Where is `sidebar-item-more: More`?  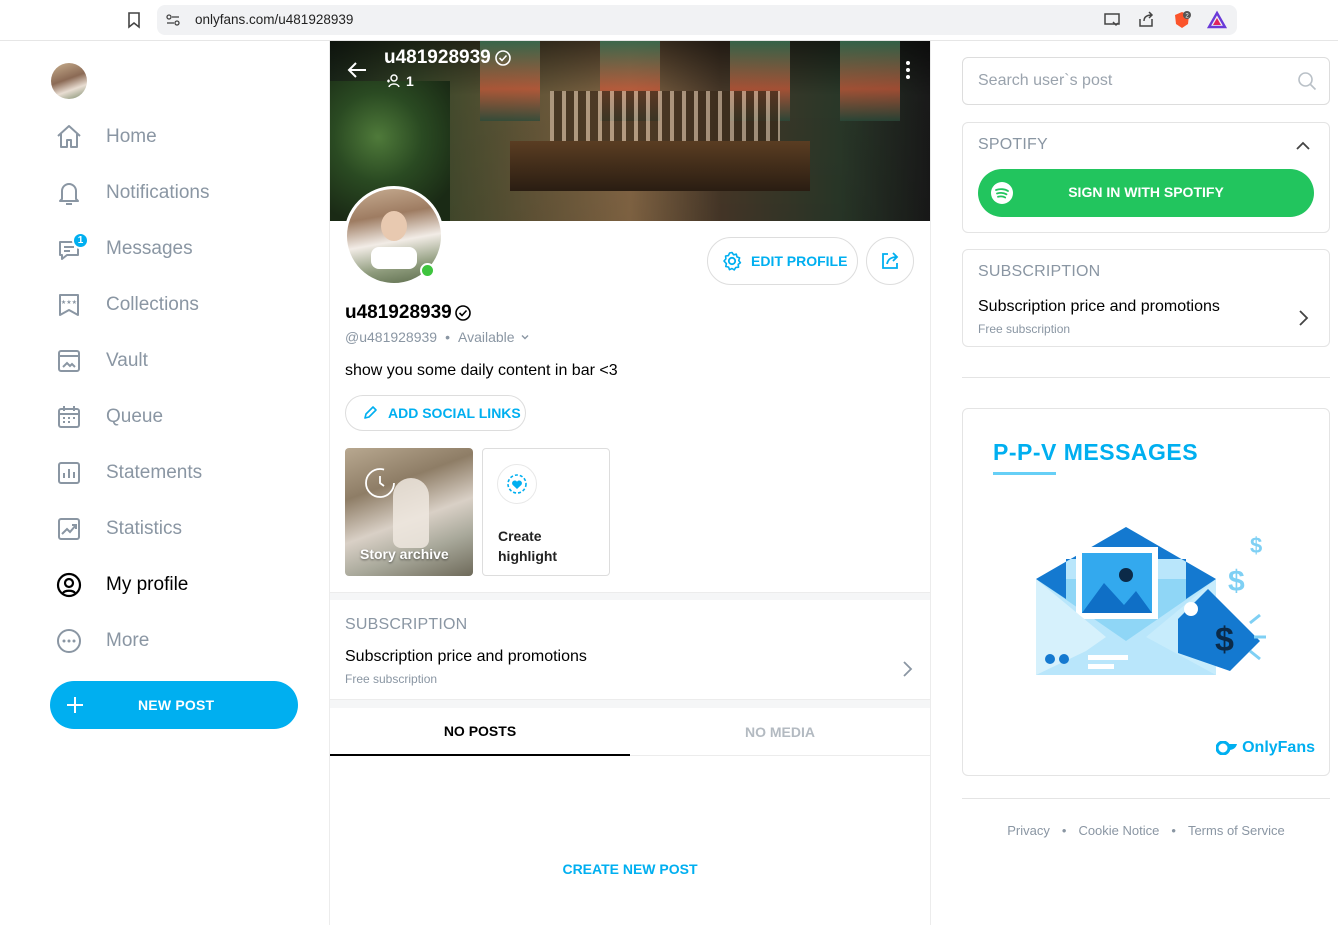 sidebar-item-more: More is located at coordinates (180, 641).